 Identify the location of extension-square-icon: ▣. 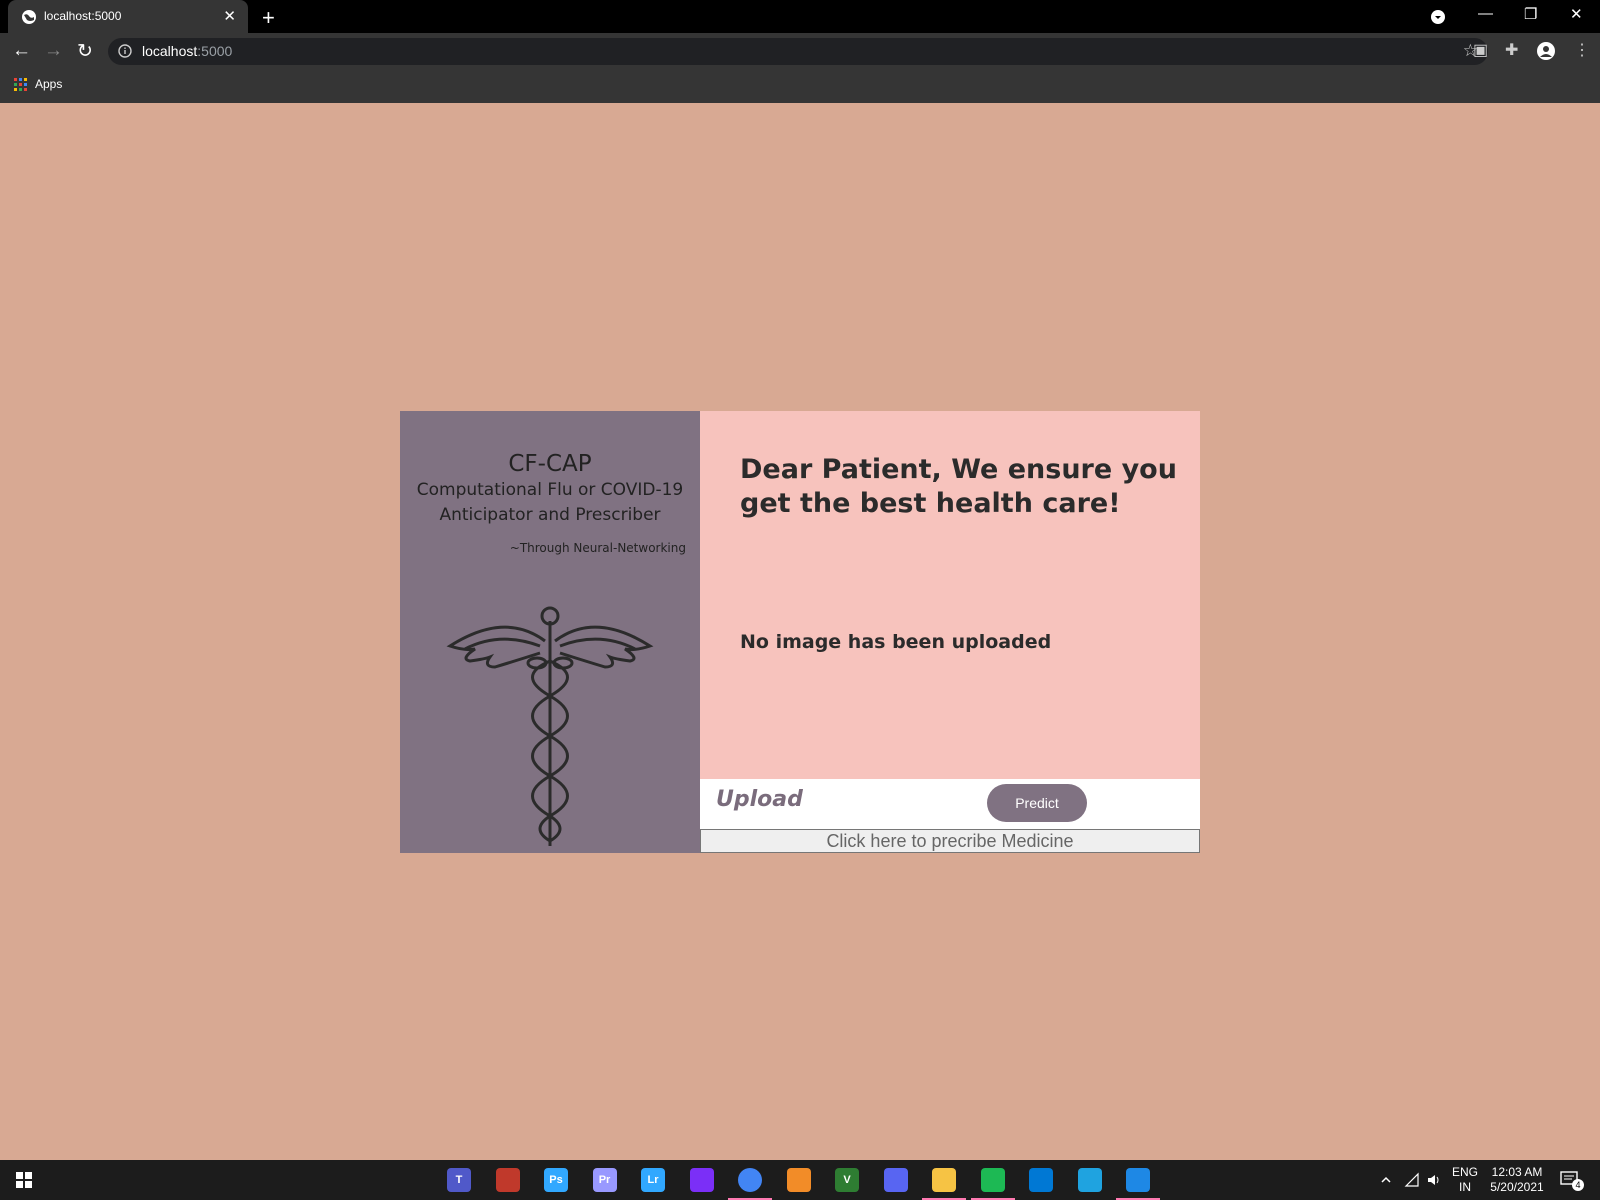
(1480, 50).